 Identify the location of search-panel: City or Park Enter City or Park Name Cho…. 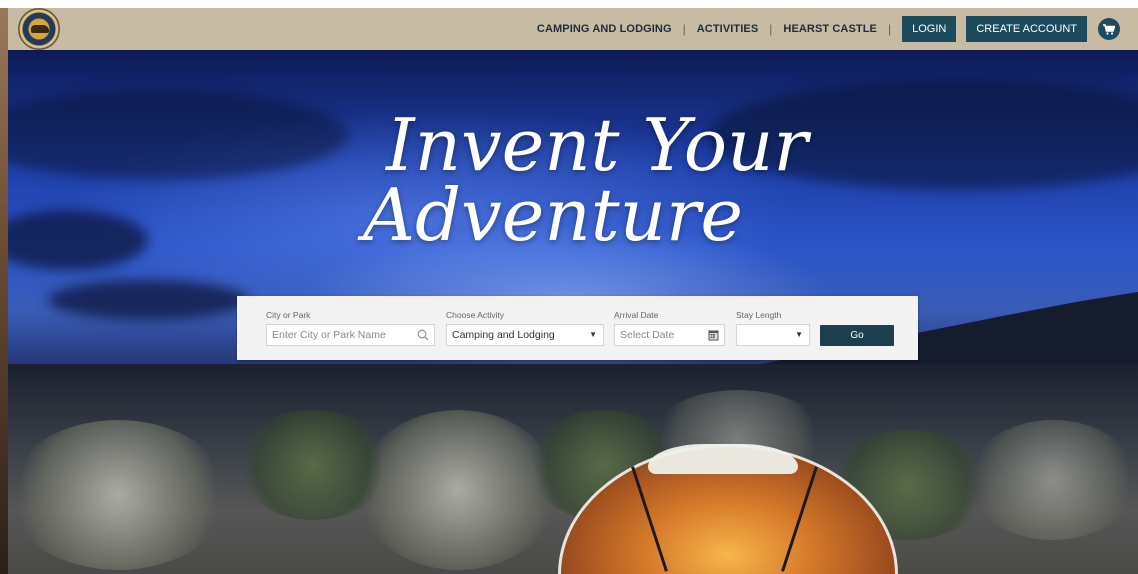
(577, 328).